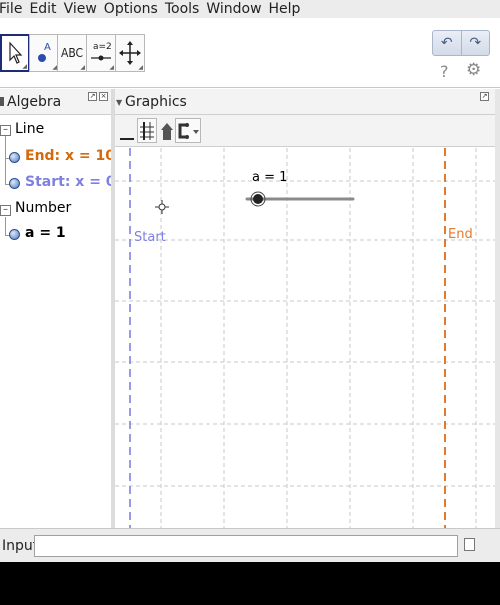  What do you see at coordinates (43, 208) in the screenshot?
I see `group-number-label: Number` at bounding box center [43, 208].